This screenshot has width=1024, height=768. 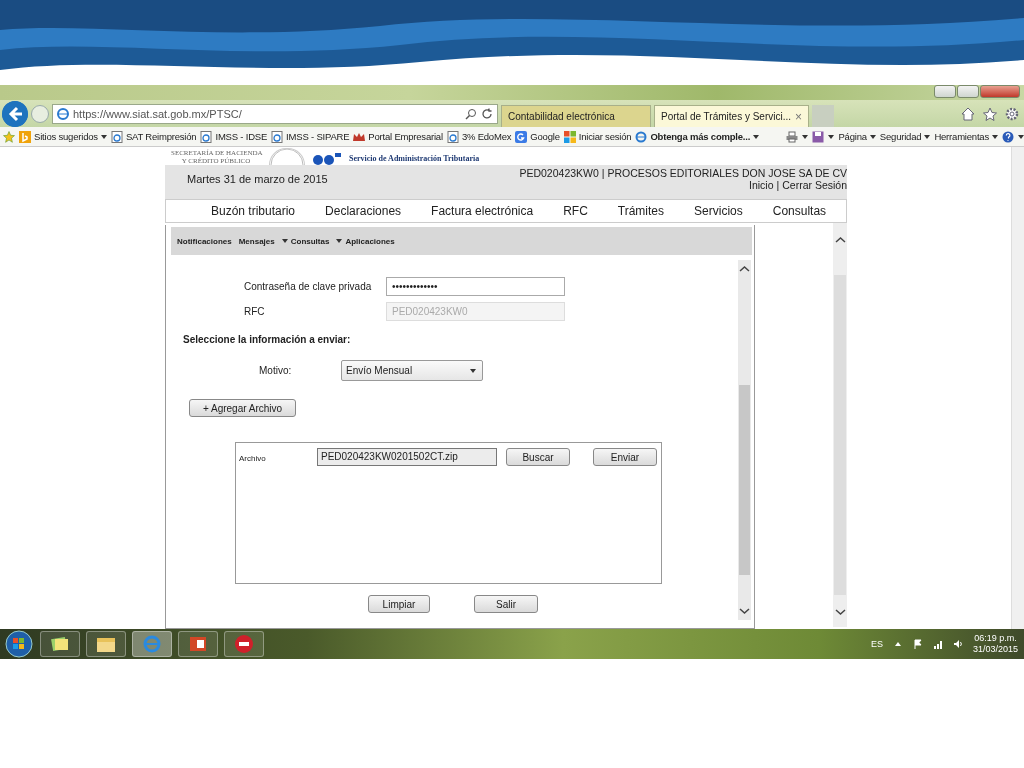 I want to click on favorite-link: SAT Reimpresión, so click(x=161, y=136).